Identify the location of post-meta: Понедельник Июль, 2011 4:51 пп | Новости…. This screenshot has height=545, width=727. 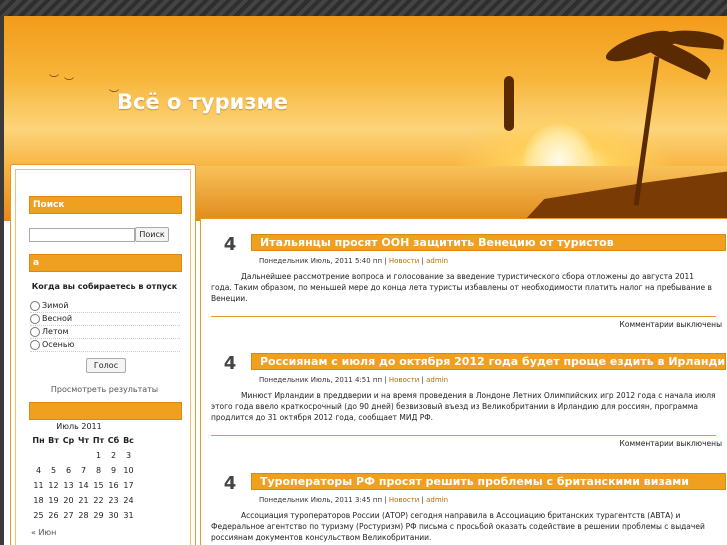
(354, 380).